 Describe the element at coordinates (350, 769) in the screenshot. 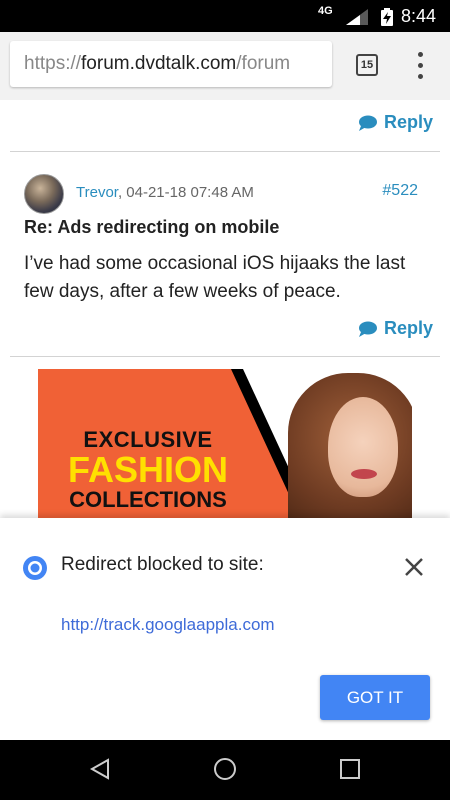

I see `recents-icon` at that location.